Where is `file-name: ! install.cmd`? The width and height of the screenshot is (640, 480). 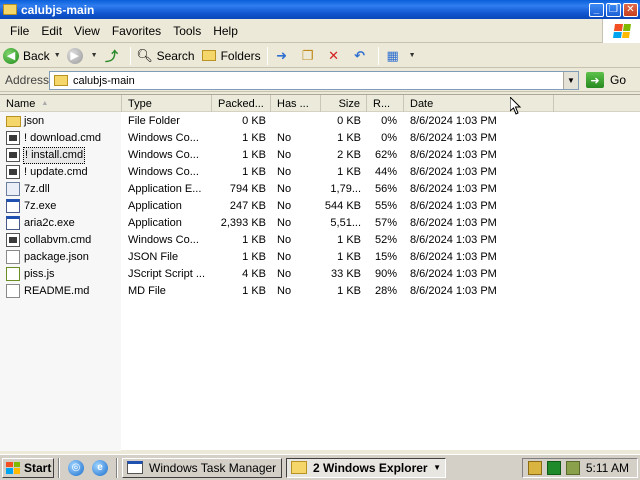 file-name: ! install.cmd is located at coordinates (54, 155).